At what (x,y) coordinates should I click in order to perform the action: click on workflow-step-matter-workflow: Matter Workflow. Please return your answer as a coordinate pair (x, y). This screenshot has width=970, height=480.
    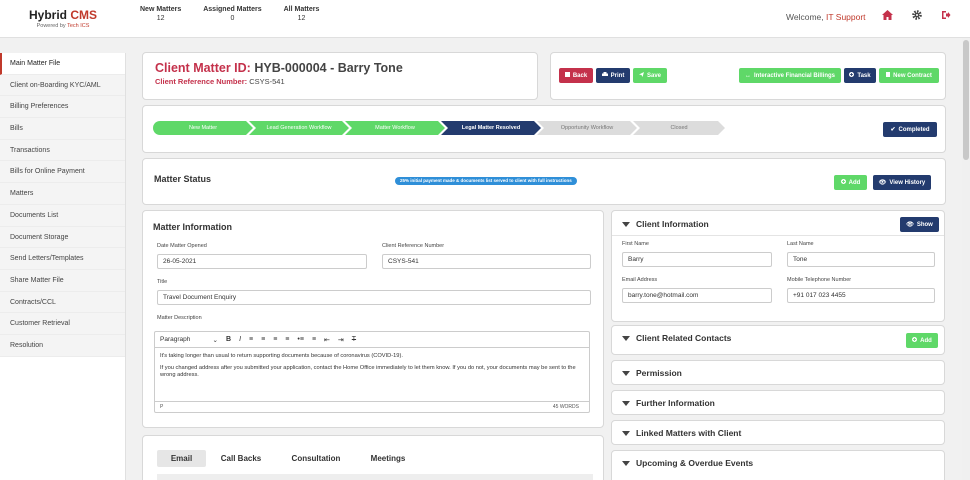
    Looking at the image, I should click on (395, 128).